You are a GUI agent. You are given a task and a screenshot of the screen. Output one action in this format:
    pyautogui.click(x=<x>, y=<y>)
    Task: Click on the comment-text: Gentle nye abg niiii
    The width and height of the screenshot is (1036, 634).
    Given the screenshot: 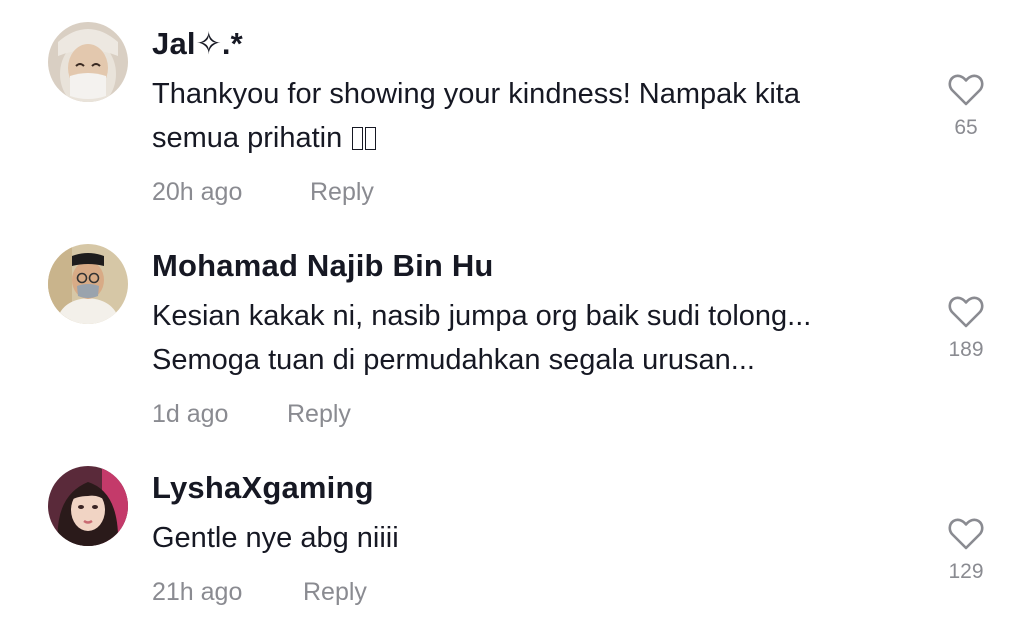 What is the action you would take?
    pyautogui.click(x=522, y=538)
    